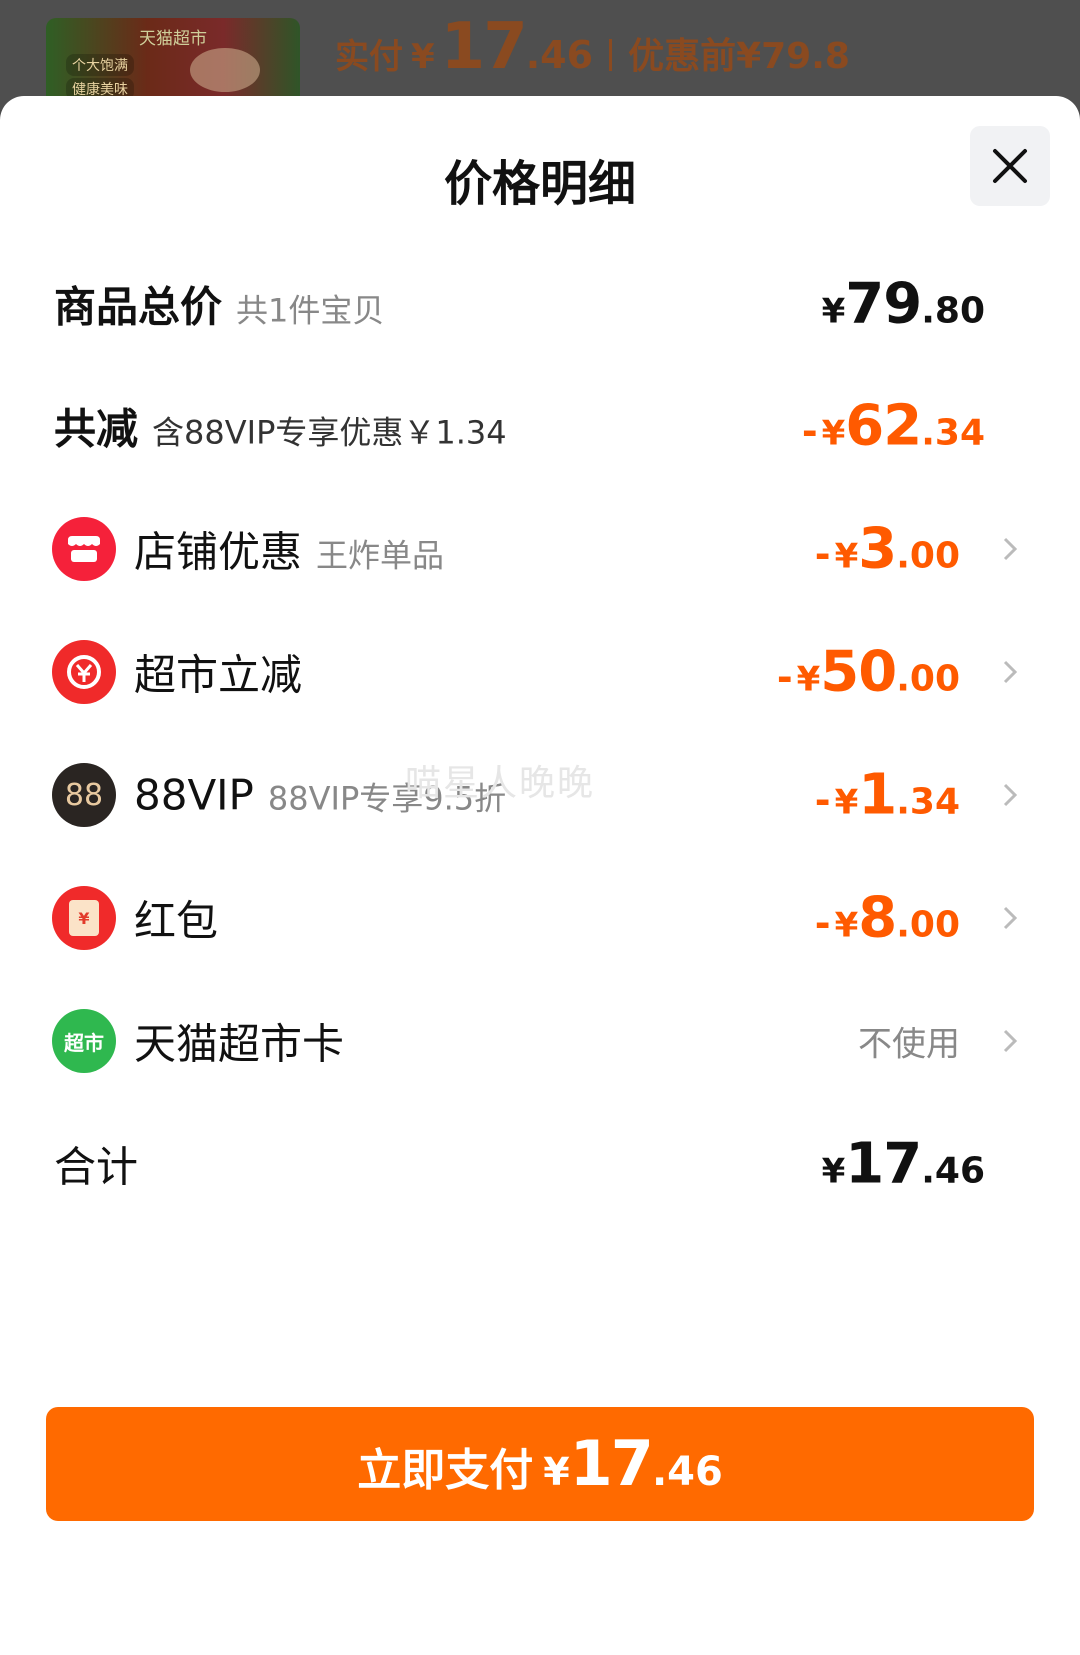 This screenshot has height=1655, width=1080. I want to click on row-label: 超市立减, so click(218, 675).